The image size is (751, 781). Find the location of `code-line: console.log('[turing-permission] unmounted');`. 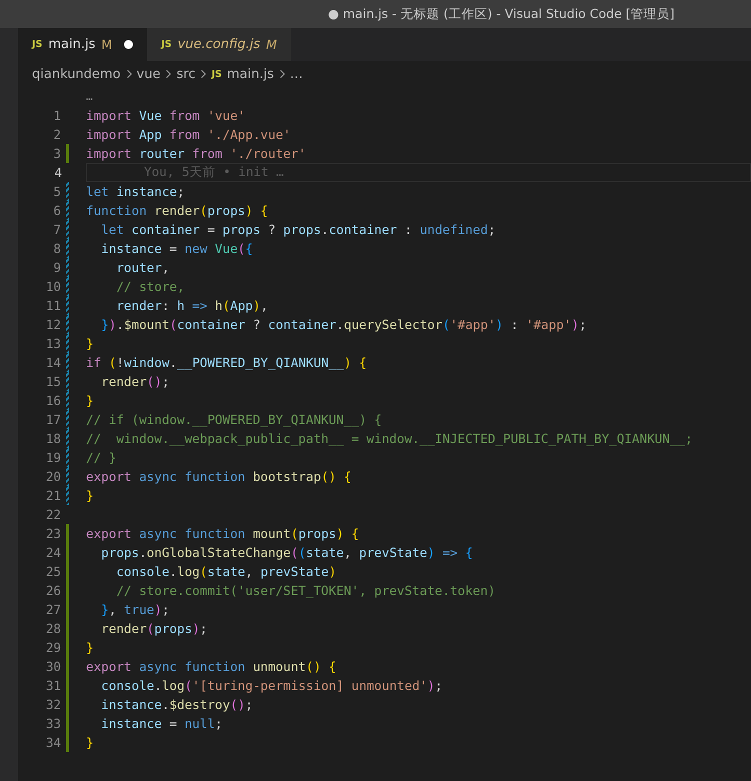

code-line: console.log('[turing-permission] unmounted'); is located at coordinates (271, 685).